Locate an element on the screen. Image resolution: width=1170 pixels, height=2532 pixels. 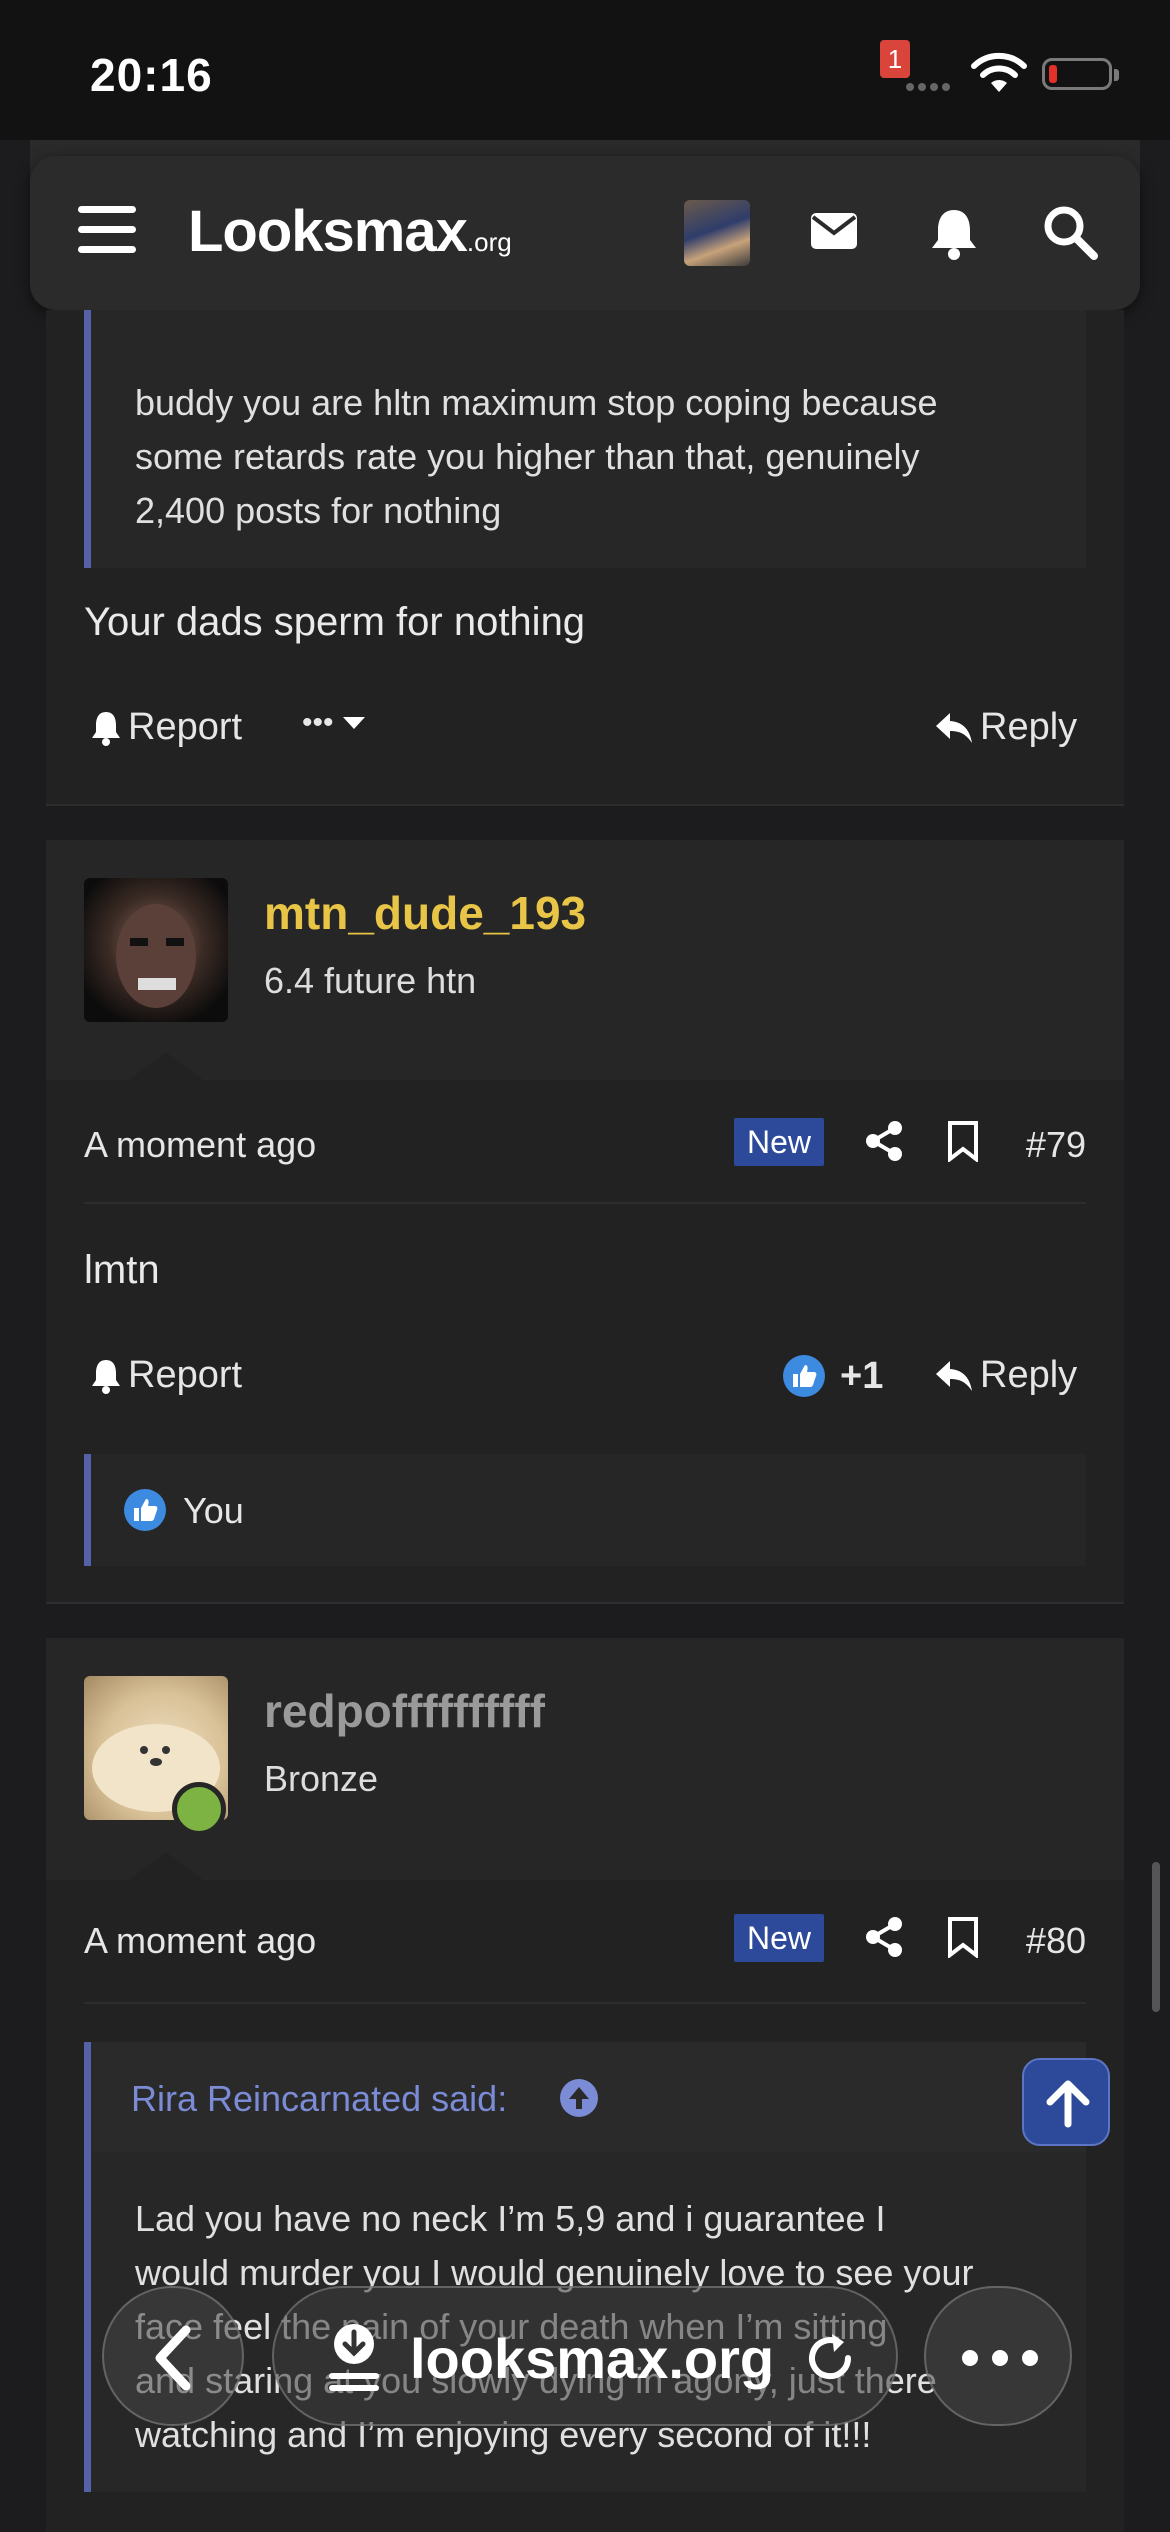
logo-suffix: .org is located at coordinates (489, 242).